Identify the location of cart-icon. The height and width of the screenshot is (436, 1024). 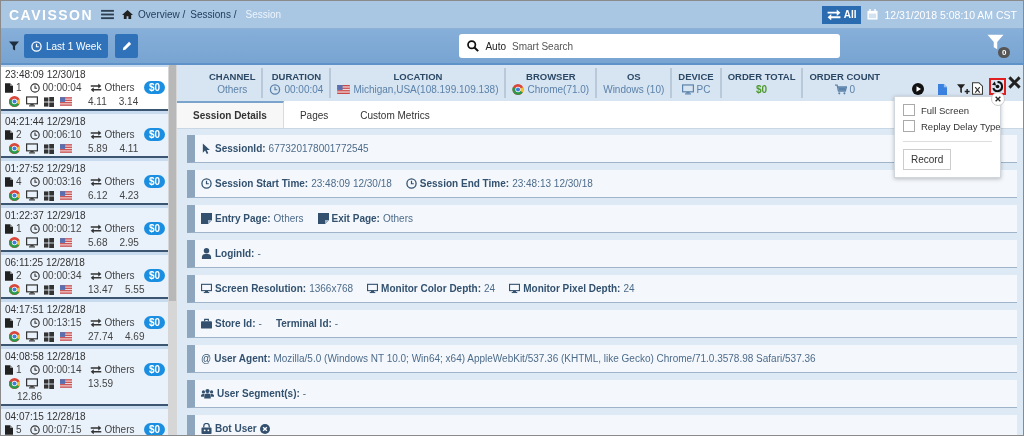
(840, 89).